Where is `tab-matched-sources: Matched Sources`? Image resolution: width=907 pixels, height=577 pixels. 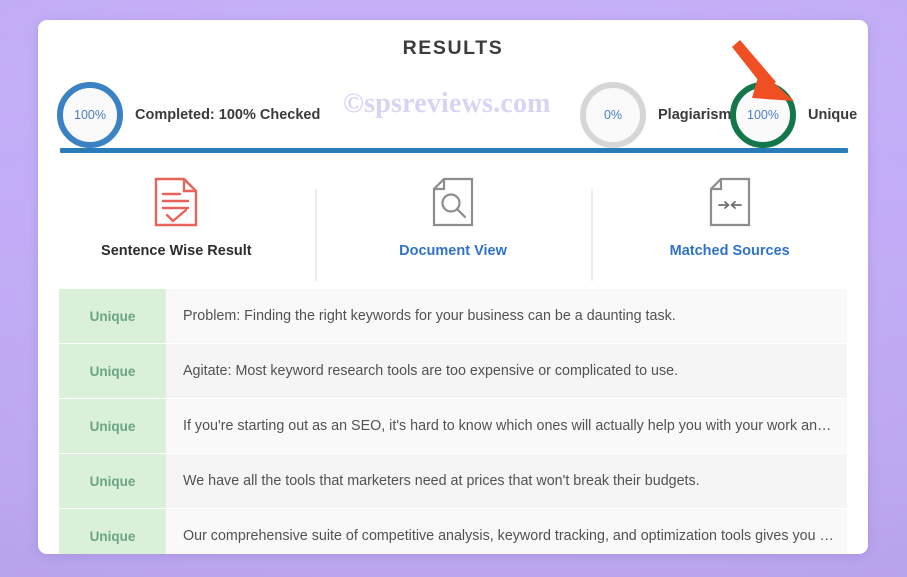 tab-matched-sources: Matched Sources is located at coordinates (729, 228).